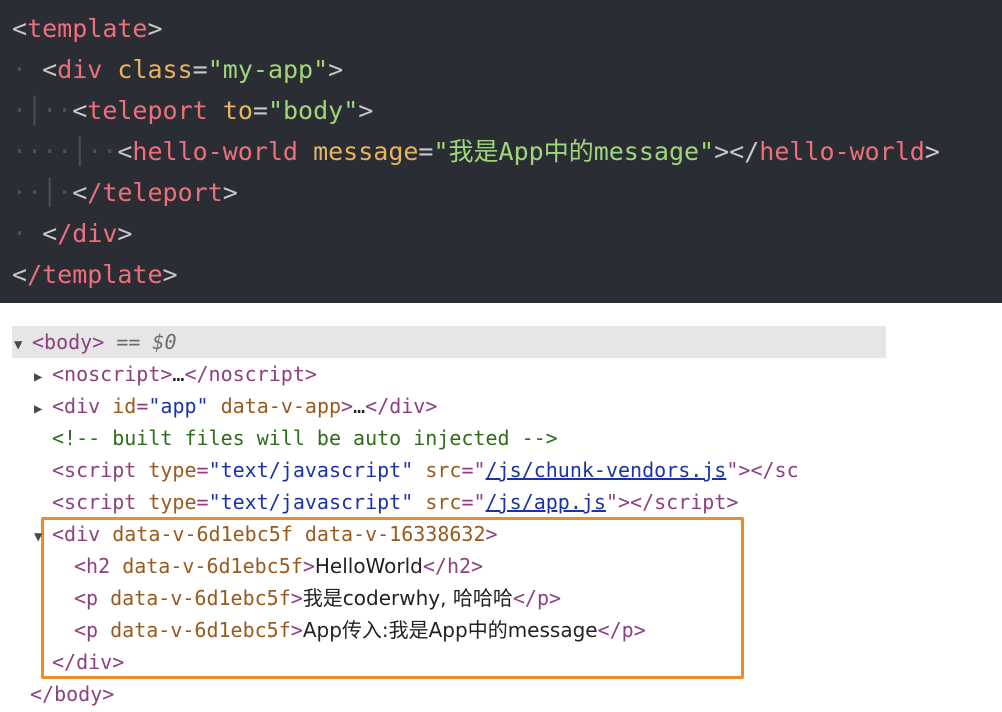 This screenshot has width=1002, height=712. I want to click on editor-line-div-close: · </div>, so click(72, 233).